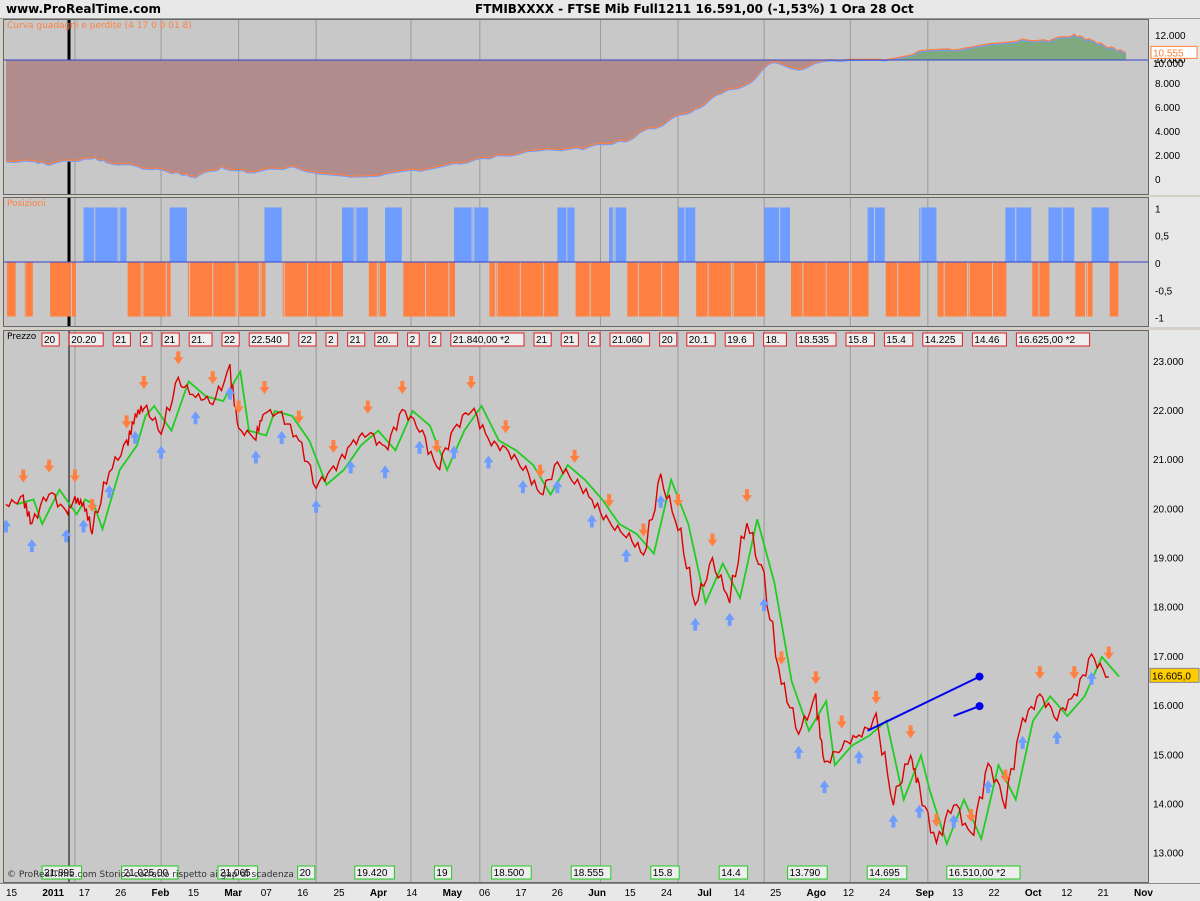 The width and height of the screenshot is (1200, 901). What do you see at coordinates (1046, 340) in the screenshot?
I see `trade-label: 16.625,00 *2` at bounding box center [1046, 340].